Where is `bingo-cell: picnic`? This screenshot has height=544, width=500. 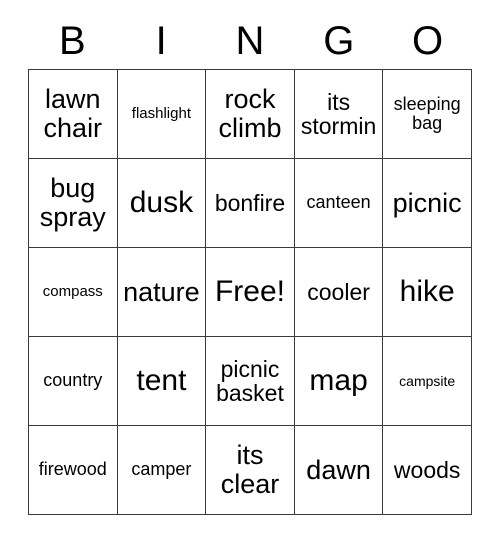
bingo-cell: picnic is located at coordinates (427, 203).